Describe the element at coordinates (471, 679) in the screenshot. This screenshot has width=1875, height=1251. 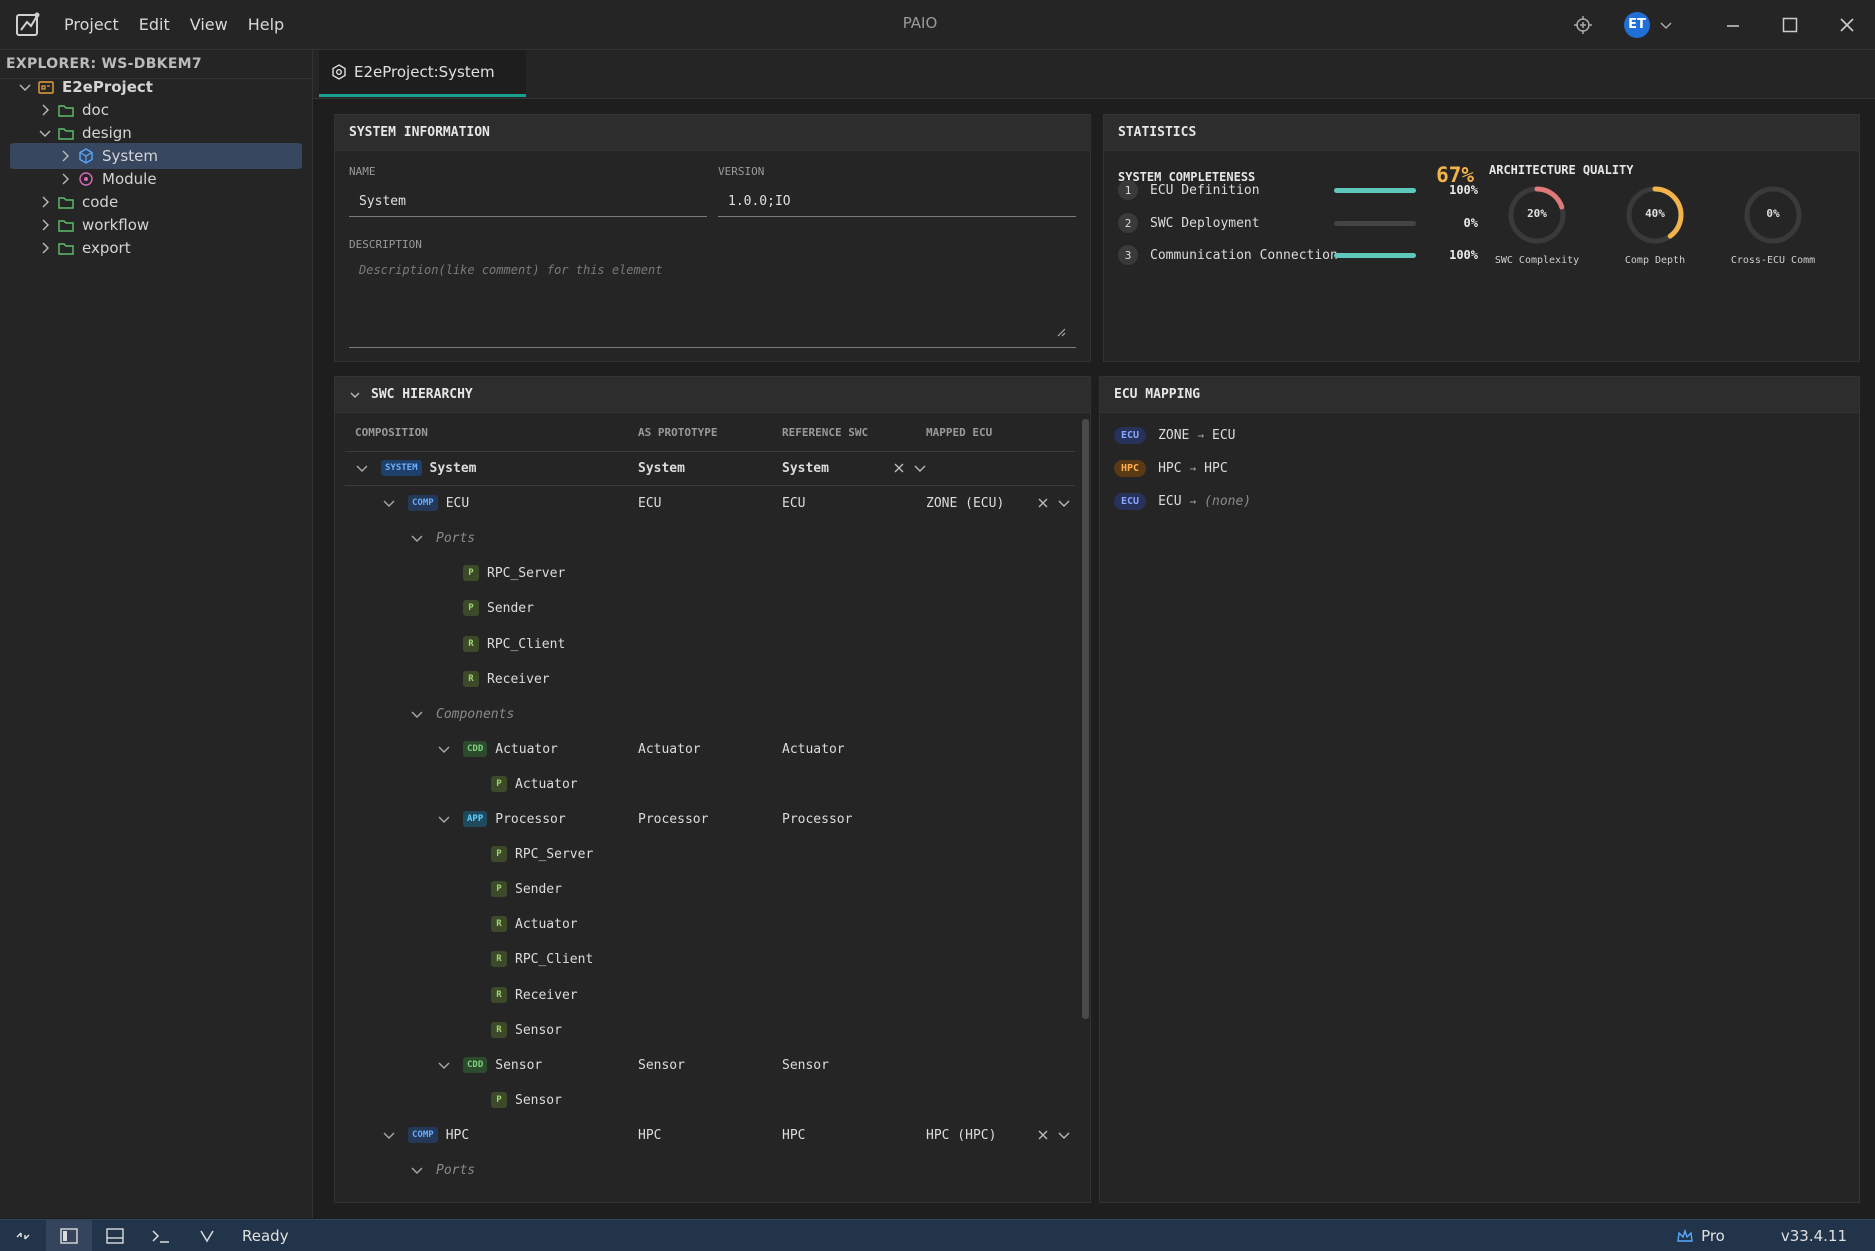
I see `r-badge: R` at that location.